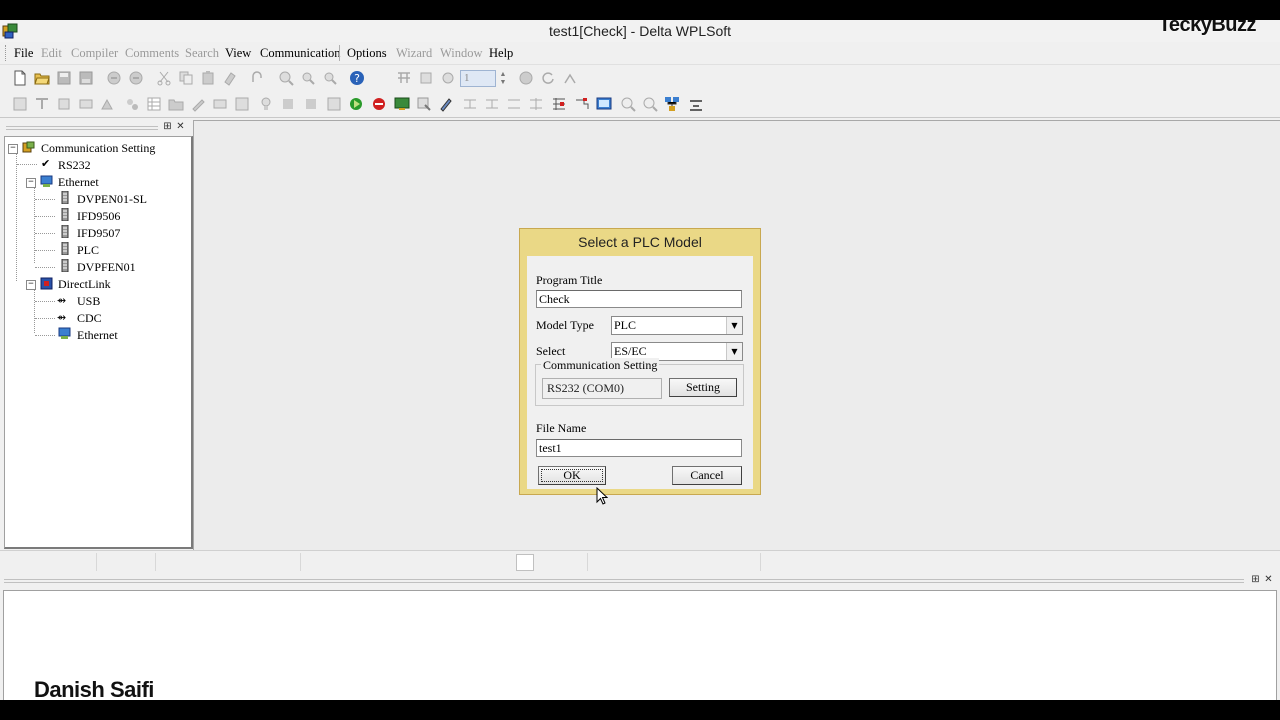 The image size is (1280, 720). Describe the element at coordinates (308, 78) in the screenshot. I see `zoom-in-icon` at that location.